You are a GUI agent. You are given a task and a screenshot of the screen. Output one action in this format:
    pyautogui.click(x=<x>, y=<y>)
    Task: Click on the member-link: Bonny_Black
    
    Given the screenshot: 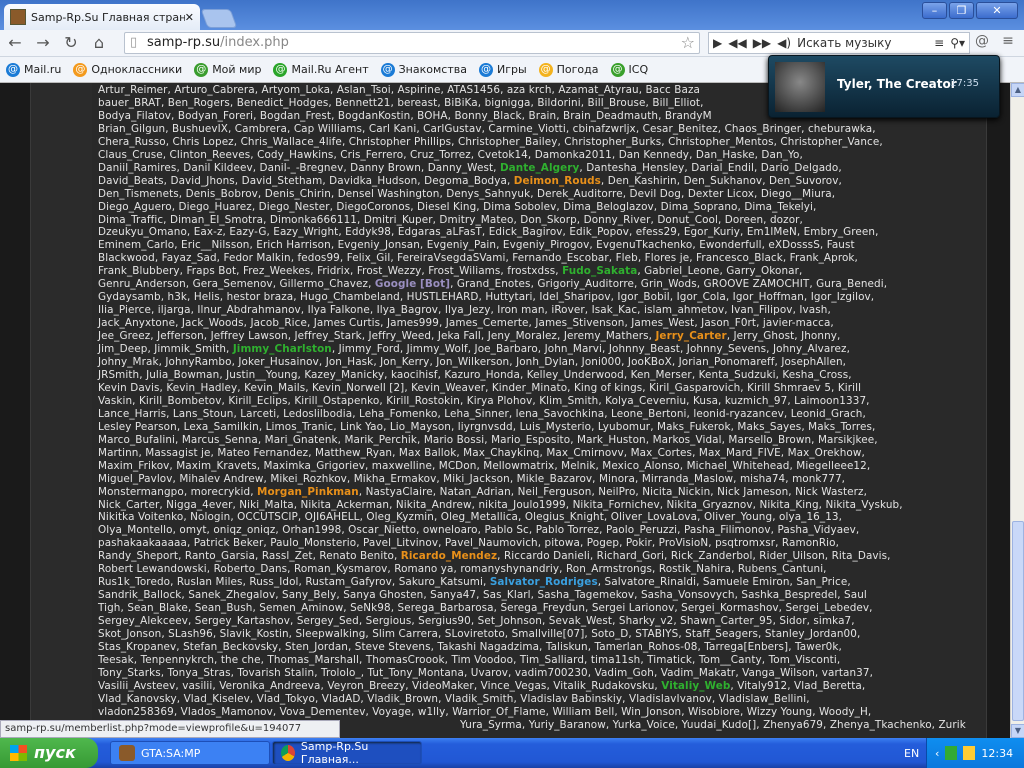 What is the action you would take?
    pyautogui.click(x=487, y=116)
    